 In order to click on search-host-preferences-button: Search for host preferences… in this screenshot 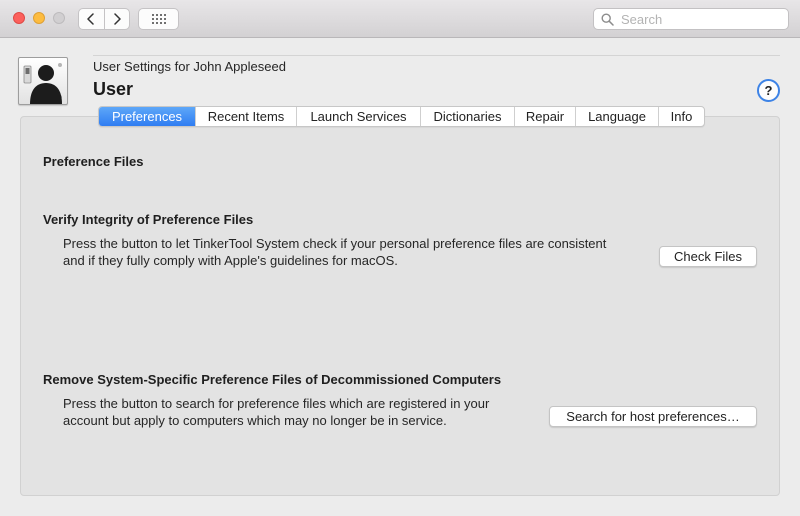, I will do `click(653, 416)`.